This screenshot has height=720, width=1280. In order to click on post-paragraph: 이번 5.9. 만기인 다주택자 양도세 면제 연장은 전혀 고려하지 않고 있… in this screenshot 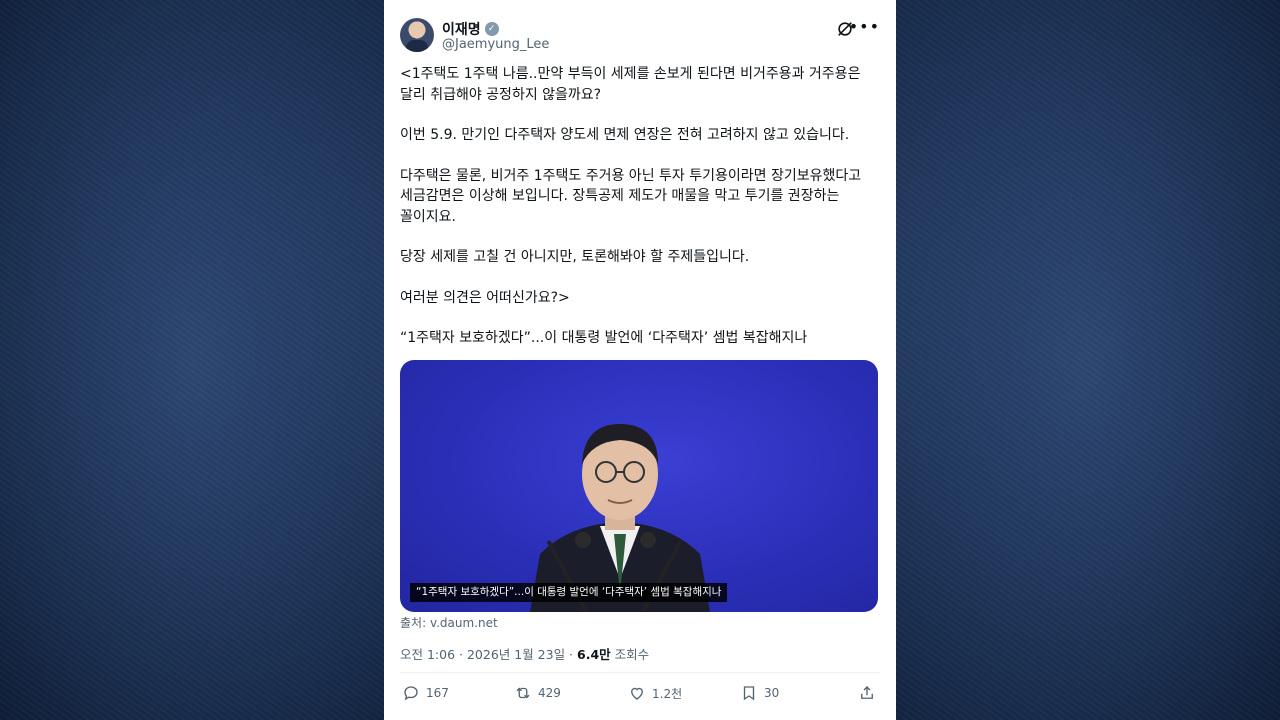, I will do `click(625, 135)`.